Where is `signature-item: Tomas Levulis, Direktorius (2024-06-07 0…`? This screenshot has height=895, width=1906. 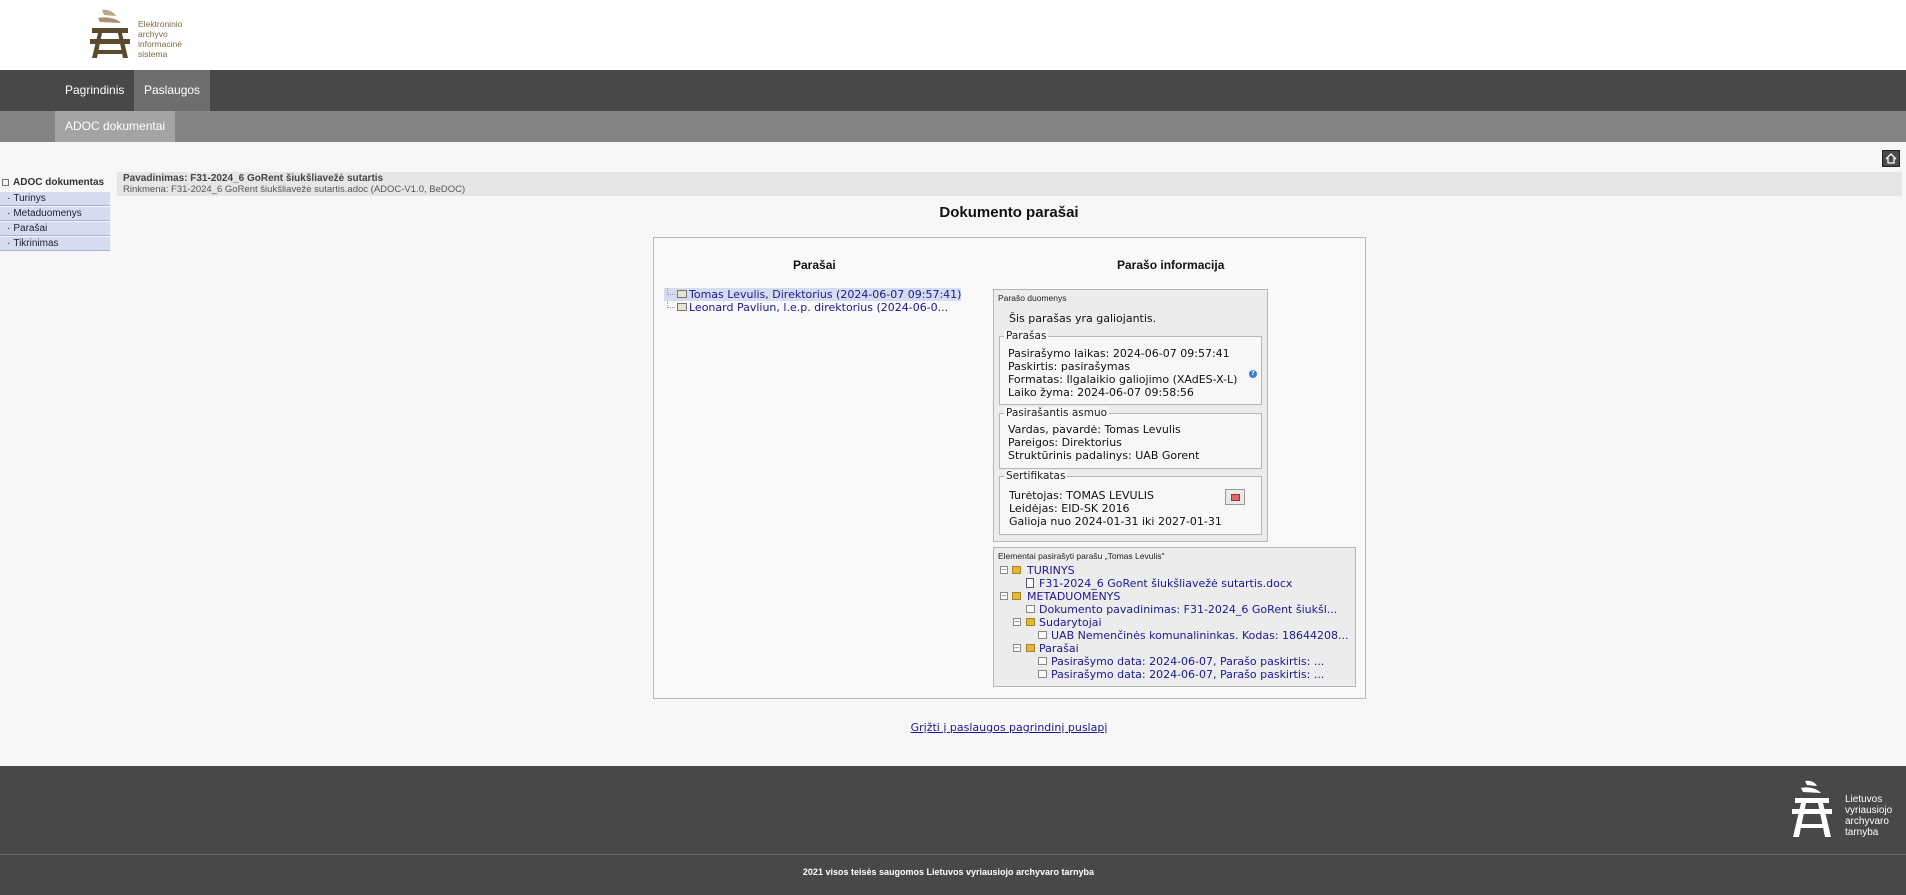
signature-item: Tomas Levulis, Direktorius (2024-06-07 0… is located at coordinates (813, 294).